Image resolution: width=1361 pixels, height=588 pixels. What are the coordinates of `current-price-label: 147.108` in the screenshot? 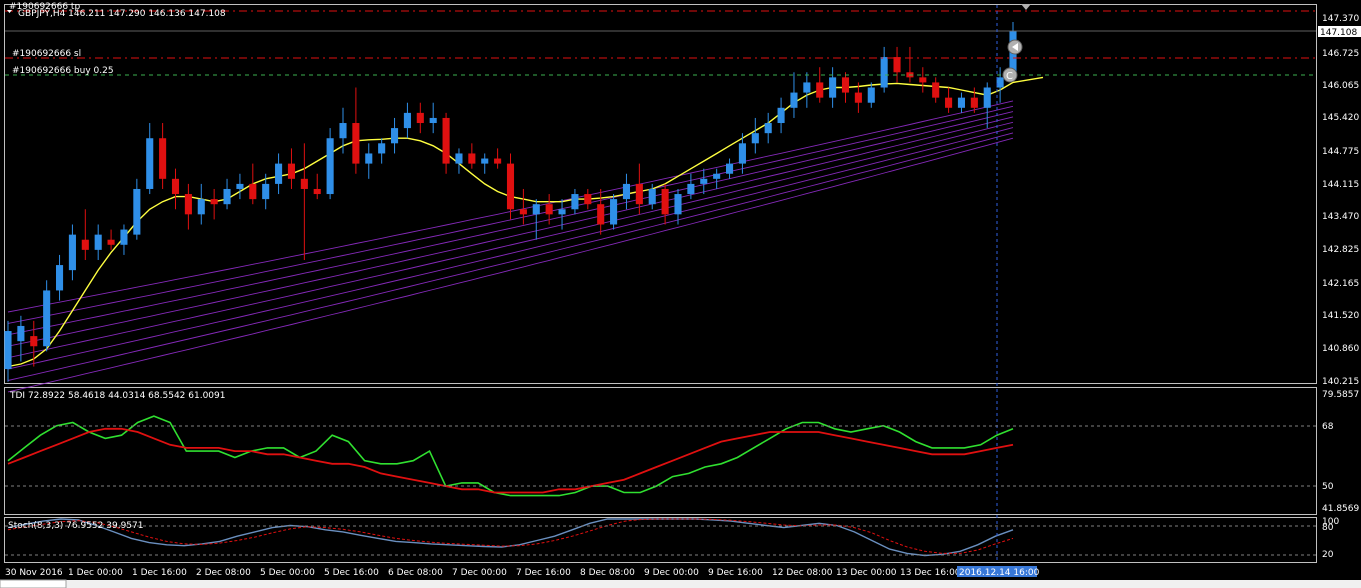 It's located at (1338, 33).